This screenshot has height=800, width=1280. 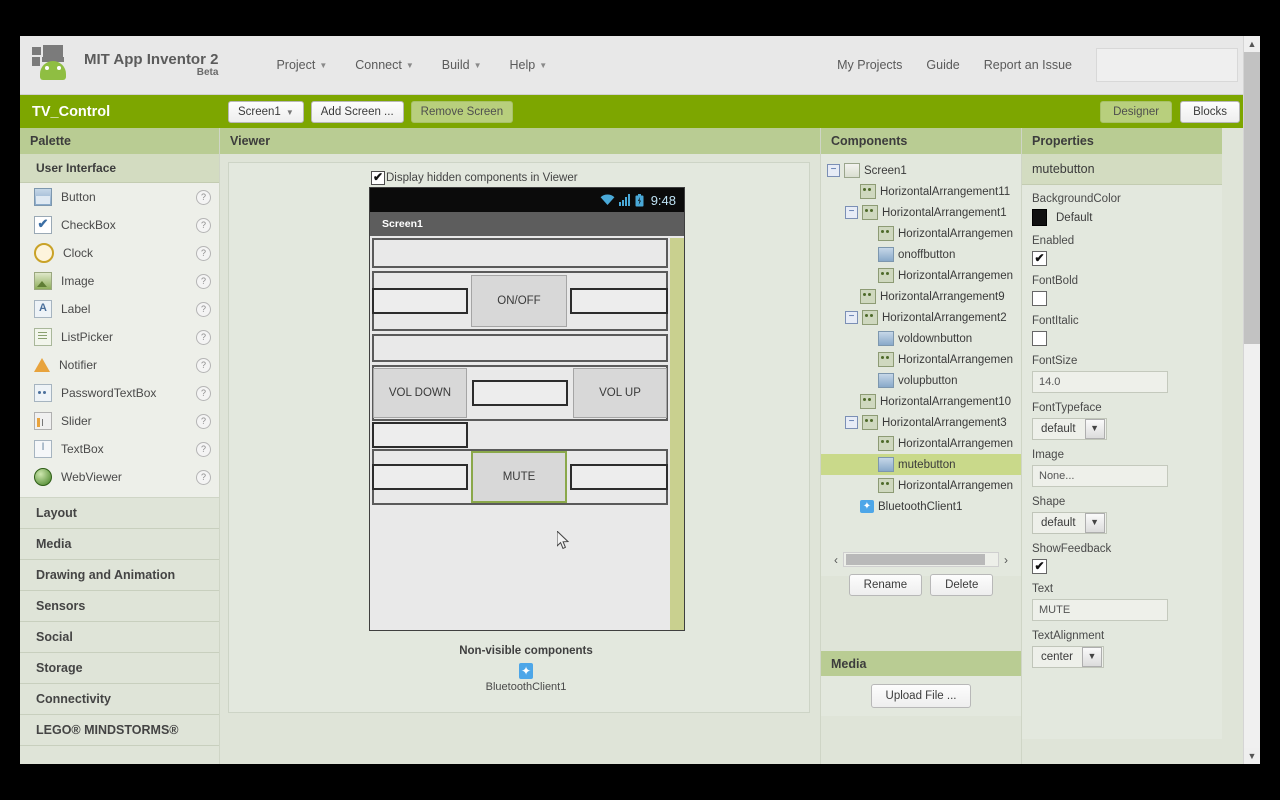 What do you see at coordinates (119, 253) in the screenshot?
I see `palette-item-clock: Clock?` at bounding box center [119, 253].